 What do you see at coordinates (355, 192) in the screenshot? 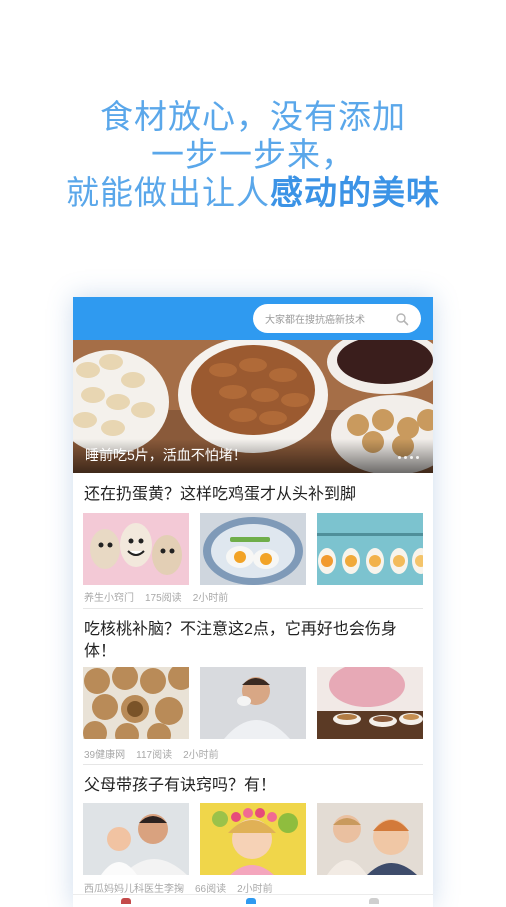
I see `promo-line-3-highlight: 感动的美味` at bounding box center [355, 192].